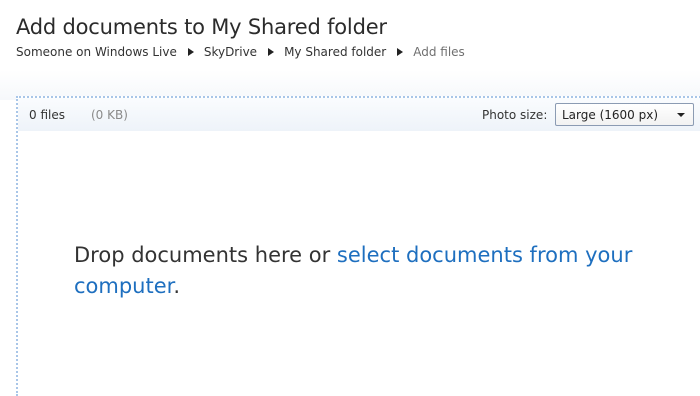  What do you see at coordinates (335, 52) in the screenshot?
I see `breadcrumb-item-my-shared-folder: My Shared folder` at bounding box center [335, 52].